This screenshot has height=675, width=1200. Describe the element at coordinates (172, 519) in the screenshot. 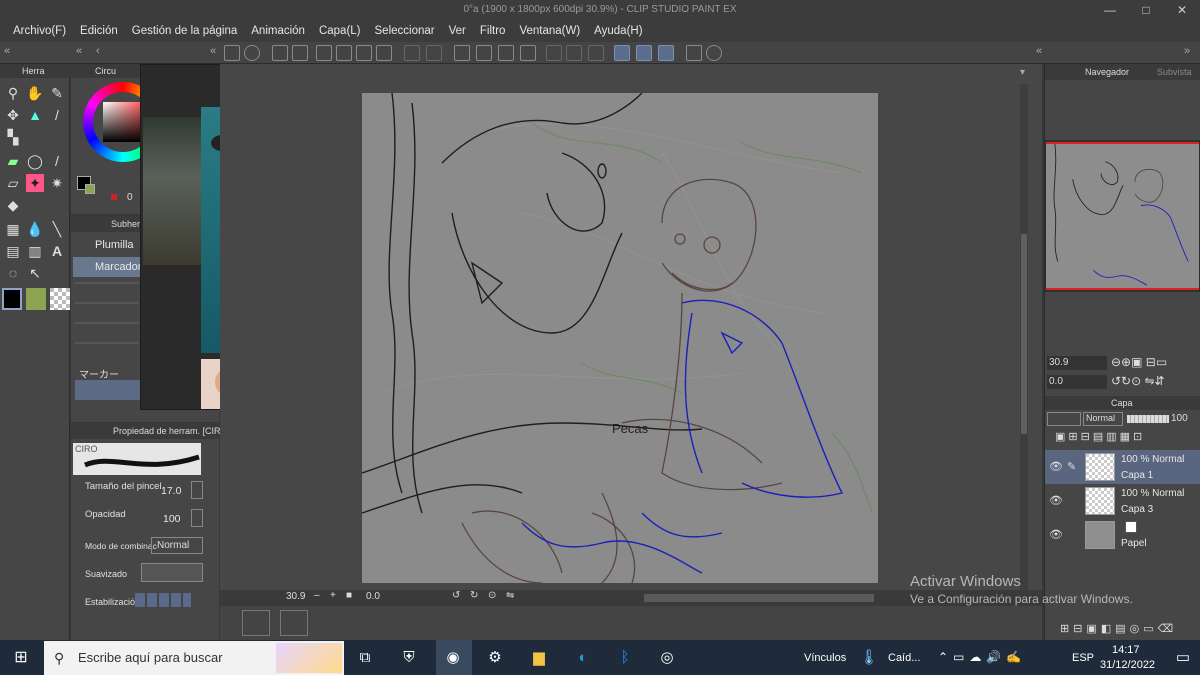

I see `opacity-value: 100` at that location.